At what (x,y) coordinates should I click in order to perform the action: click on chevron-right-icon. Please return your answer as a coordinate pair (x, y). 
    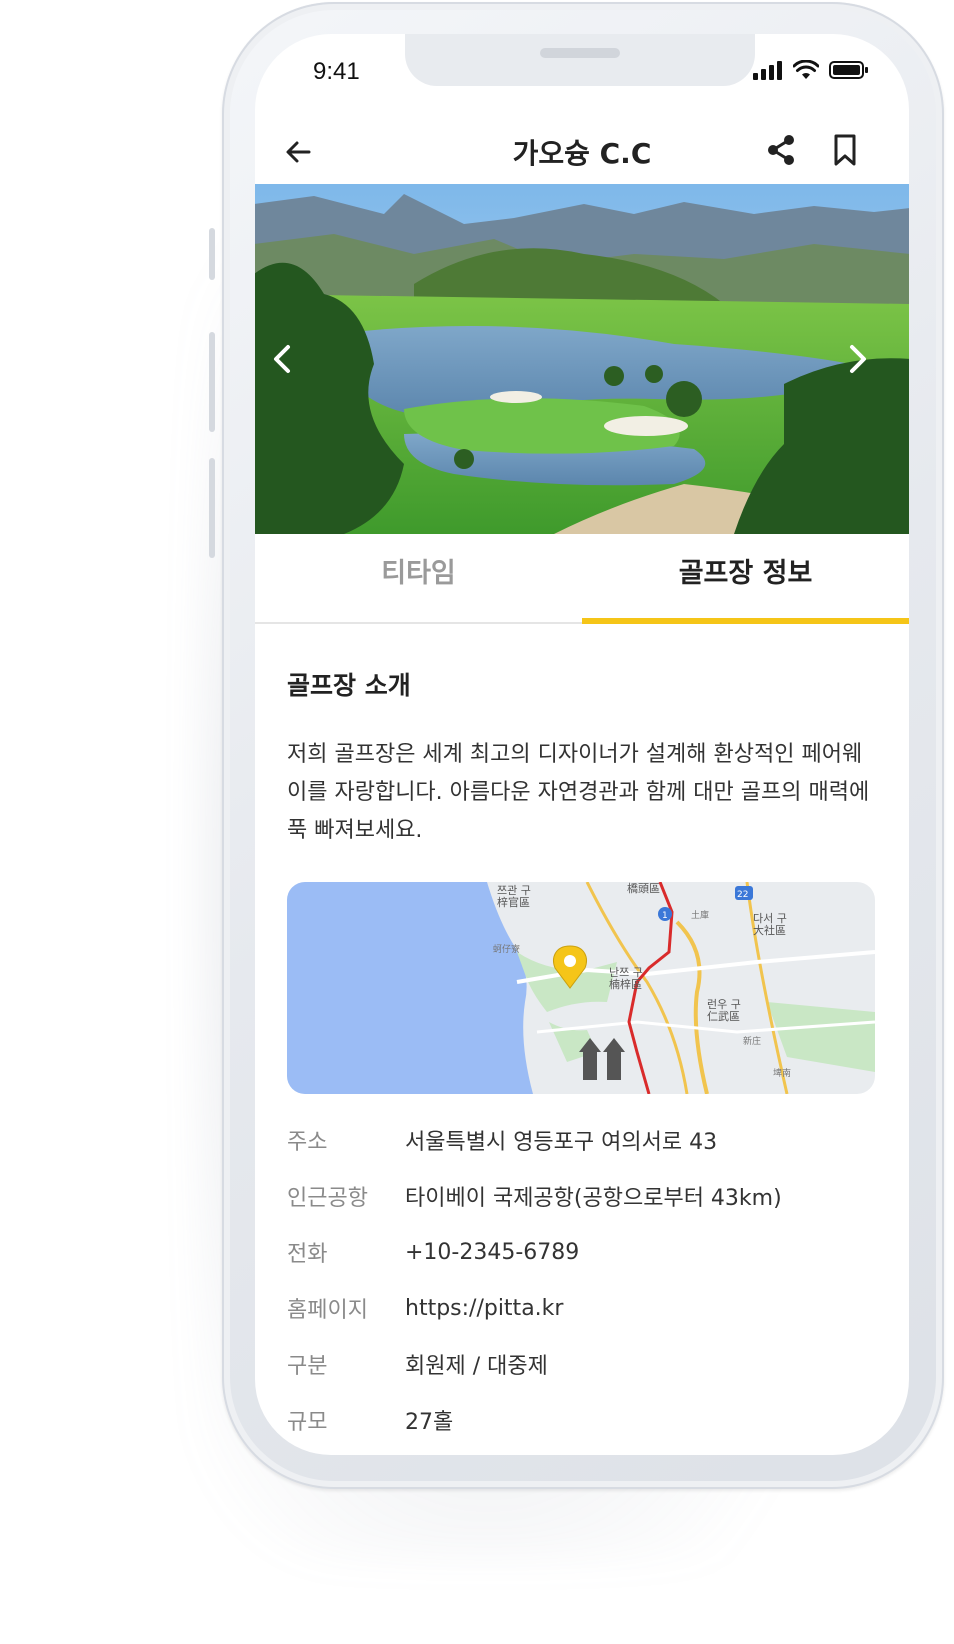
    Looking at the image, I should click on (856, 359).